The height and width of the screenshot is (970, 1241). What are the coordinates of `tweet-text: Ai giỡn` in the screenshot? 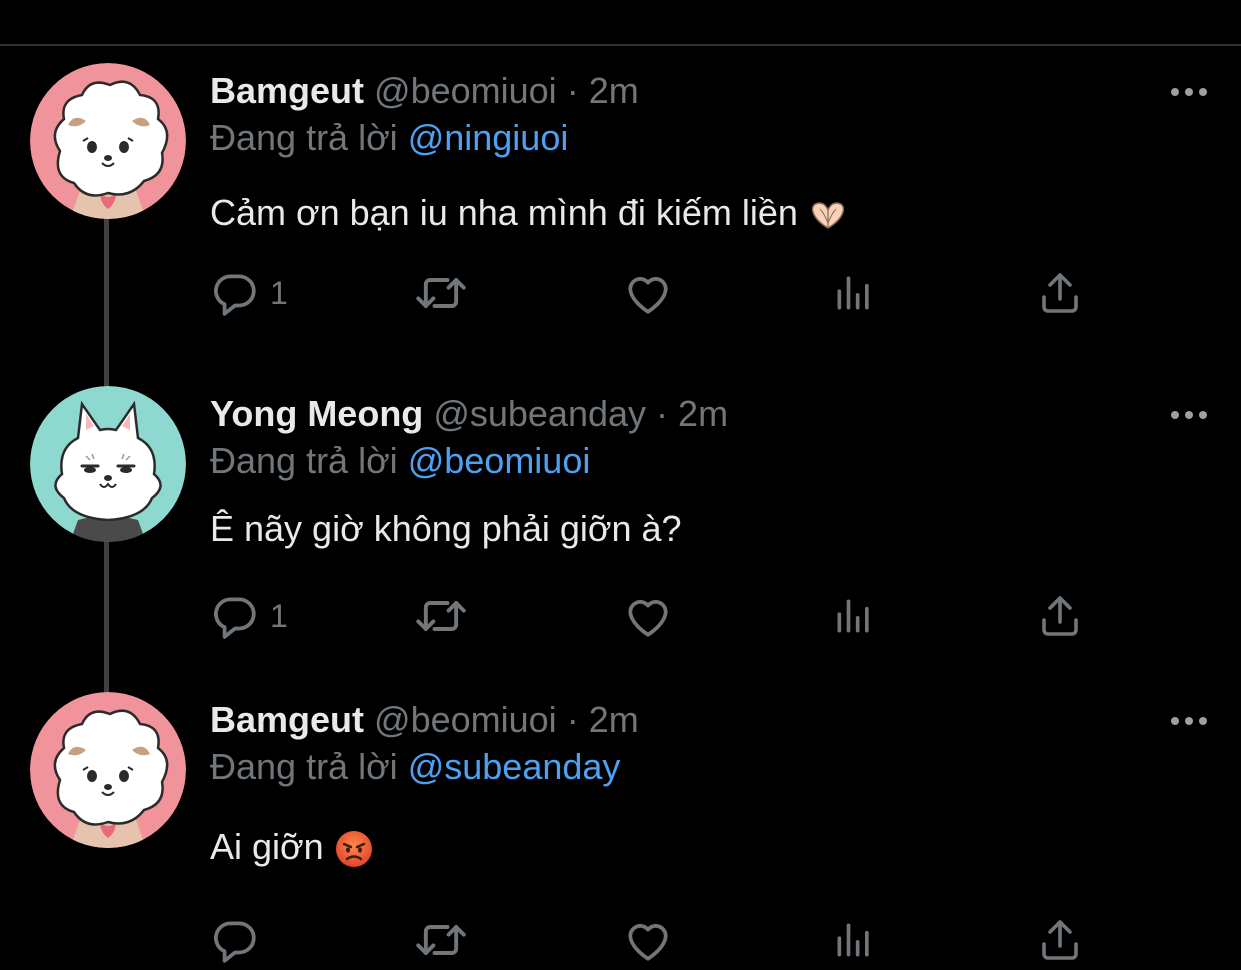 It's located at (292, 847).